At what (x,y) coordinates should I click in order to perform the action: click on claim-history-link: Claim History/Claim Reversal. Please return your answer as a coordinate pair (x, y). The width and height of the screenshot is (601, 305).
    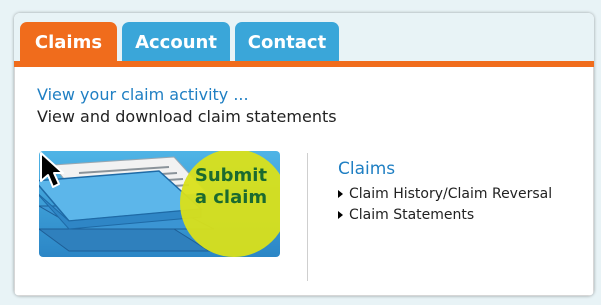
    Looking at the image, I should click on (445, 193).